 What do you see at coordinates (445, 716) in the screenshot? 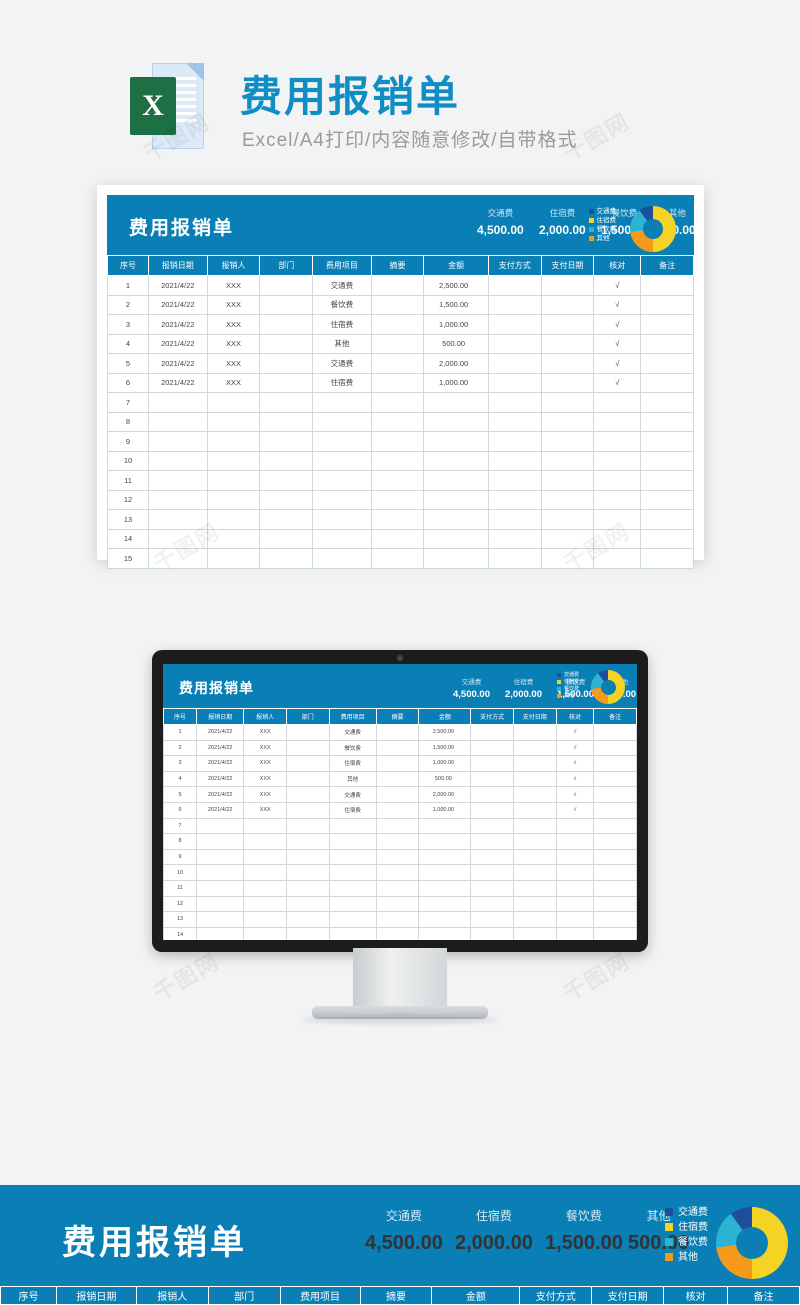
I see `column-header-6: 金额` at bounding box center [445, 716].